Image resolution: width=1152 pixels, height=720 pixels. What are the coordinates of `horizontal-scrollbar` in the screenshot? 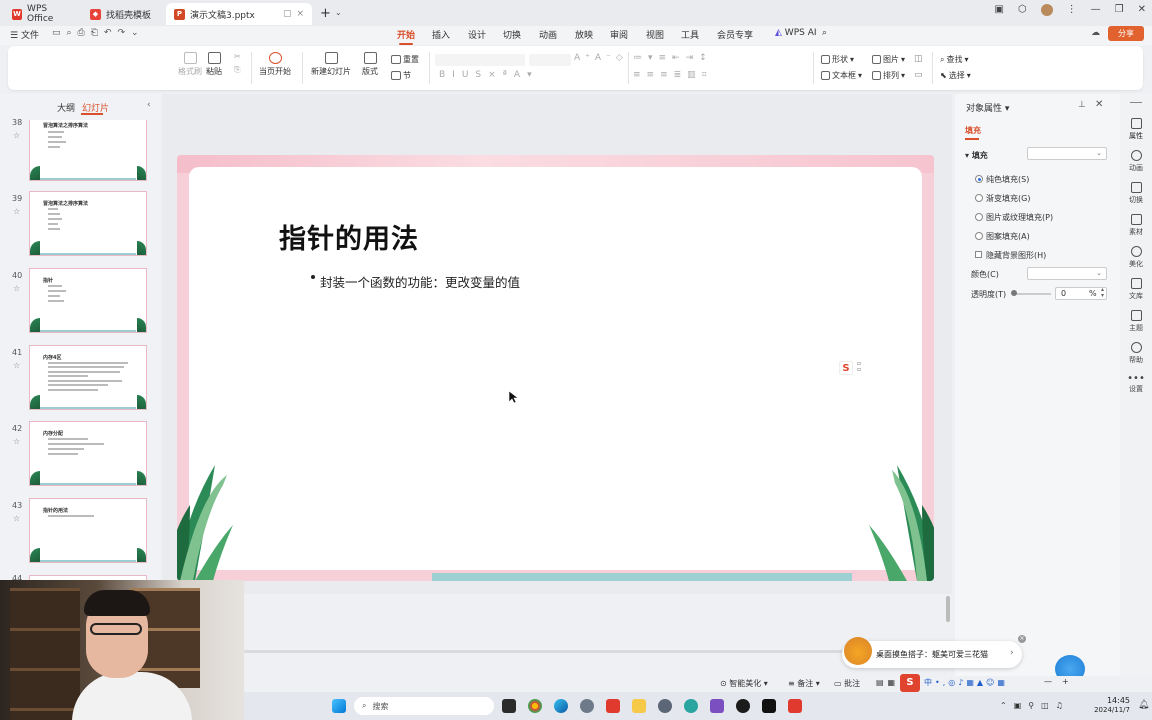 It's located at (544, 651).